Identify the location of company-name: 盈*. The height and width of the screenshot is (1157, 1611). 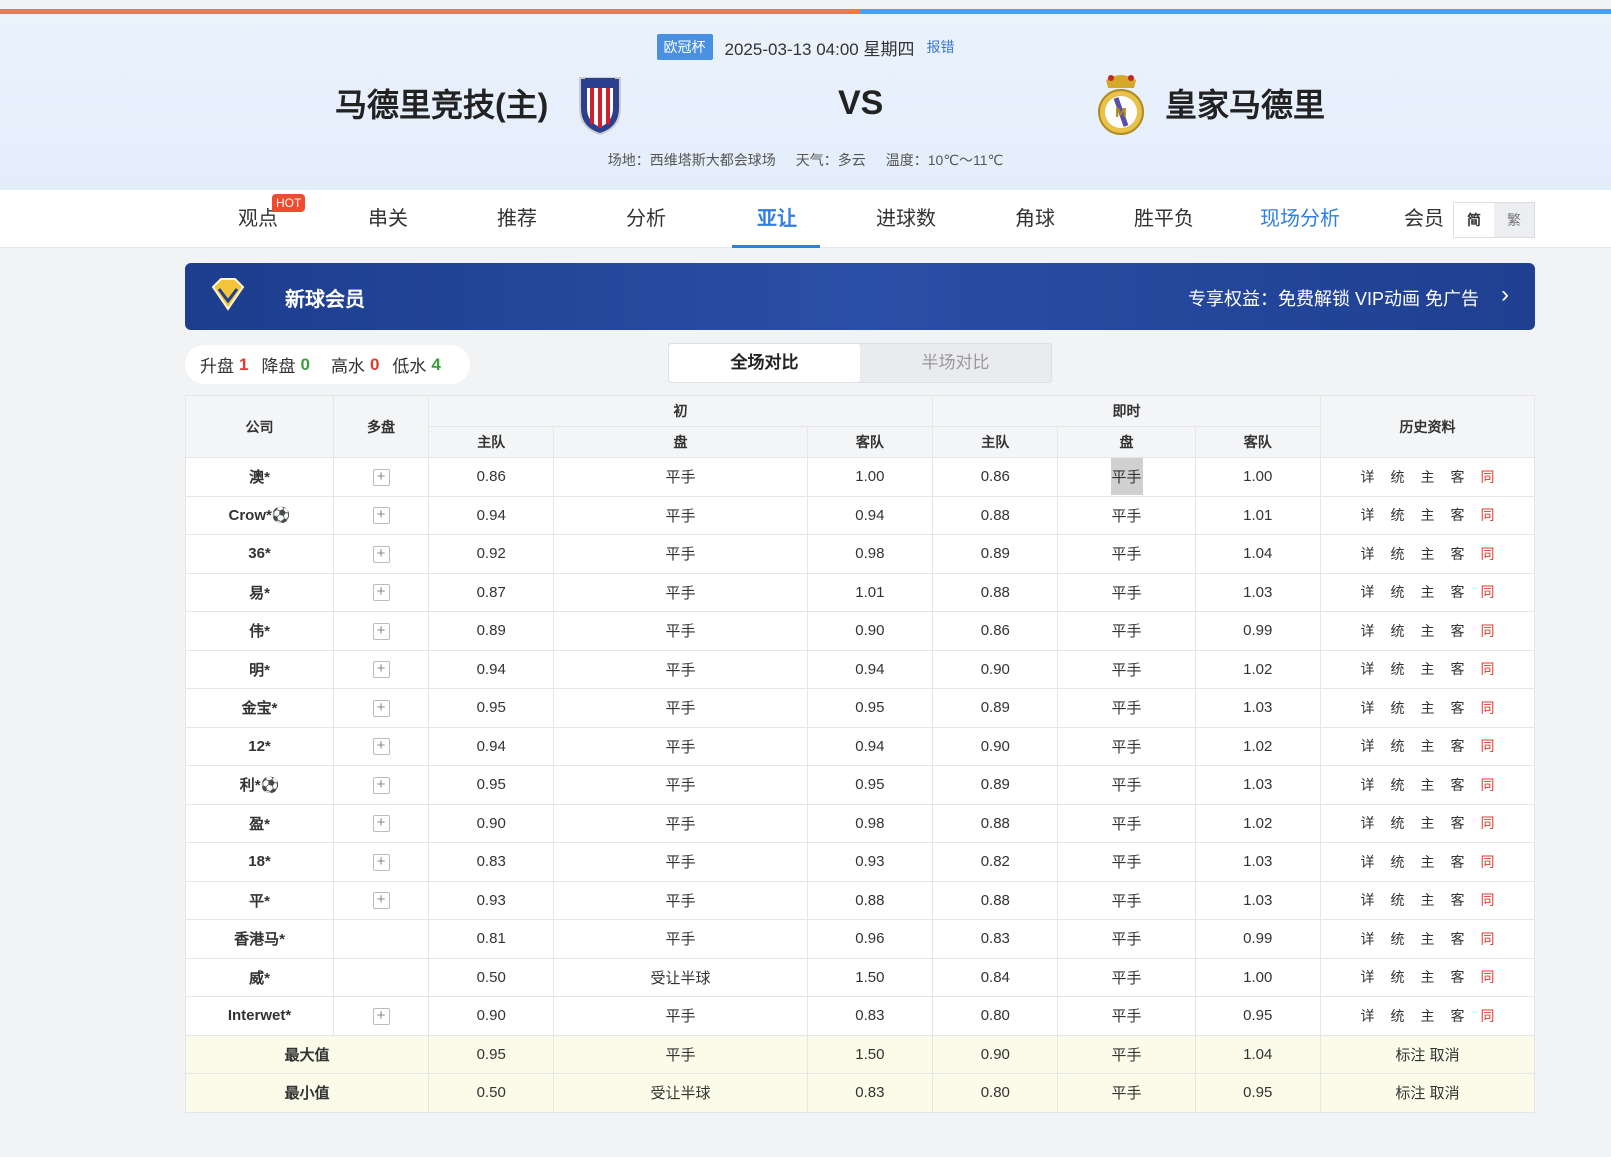
(259, 823).